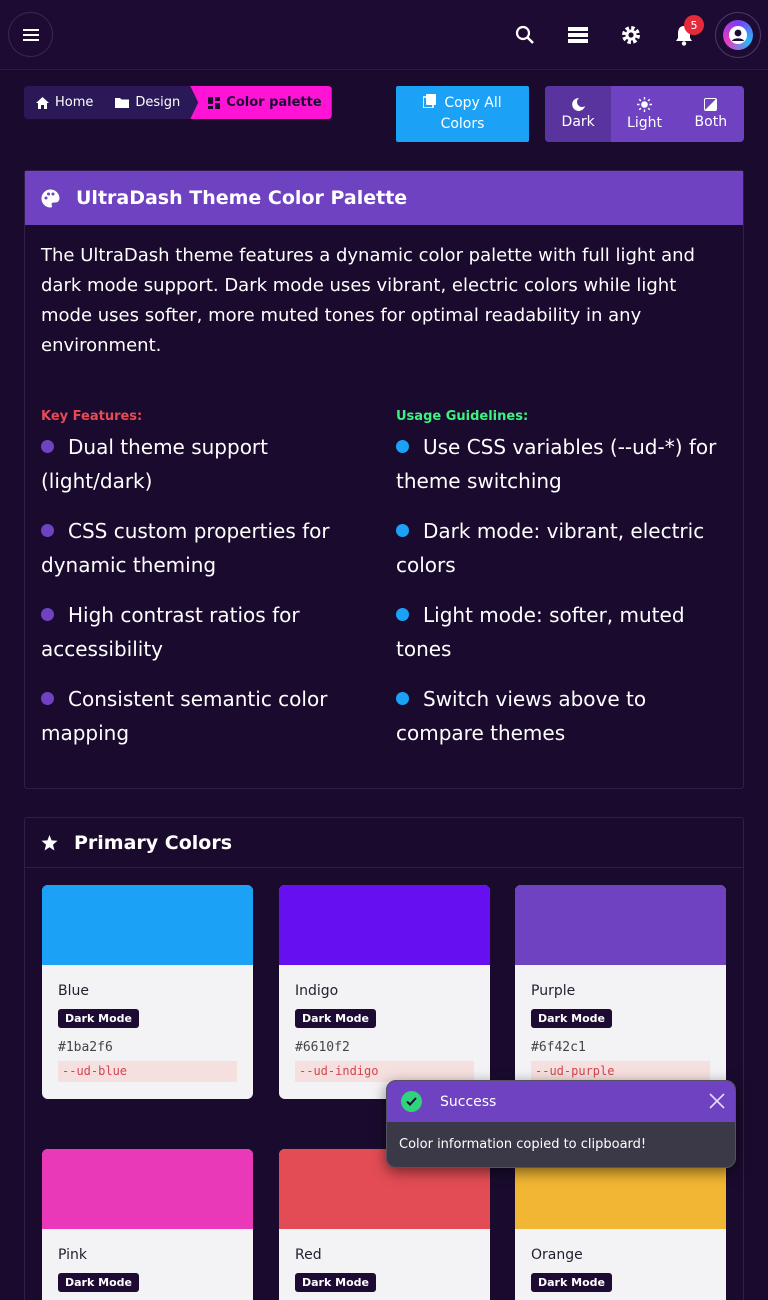  What do you see at coordinates (578, 122) in the screenshot?
I see `view-dark-label: Dark` at bounding box center [578, 122].